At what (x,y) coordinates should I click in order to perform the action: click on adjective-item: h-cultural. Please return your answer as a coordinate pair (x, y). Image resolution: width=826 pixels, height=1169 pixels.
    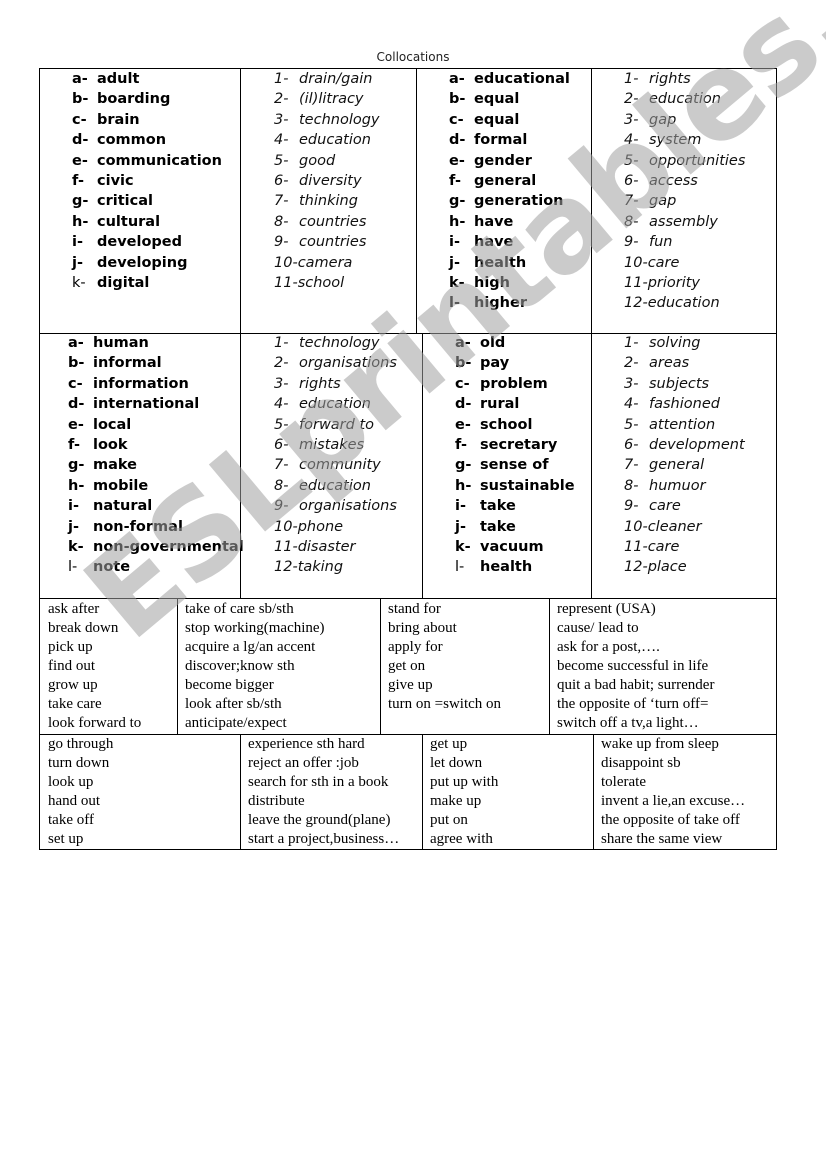
    Looking at the image, I should click on (147, 222).